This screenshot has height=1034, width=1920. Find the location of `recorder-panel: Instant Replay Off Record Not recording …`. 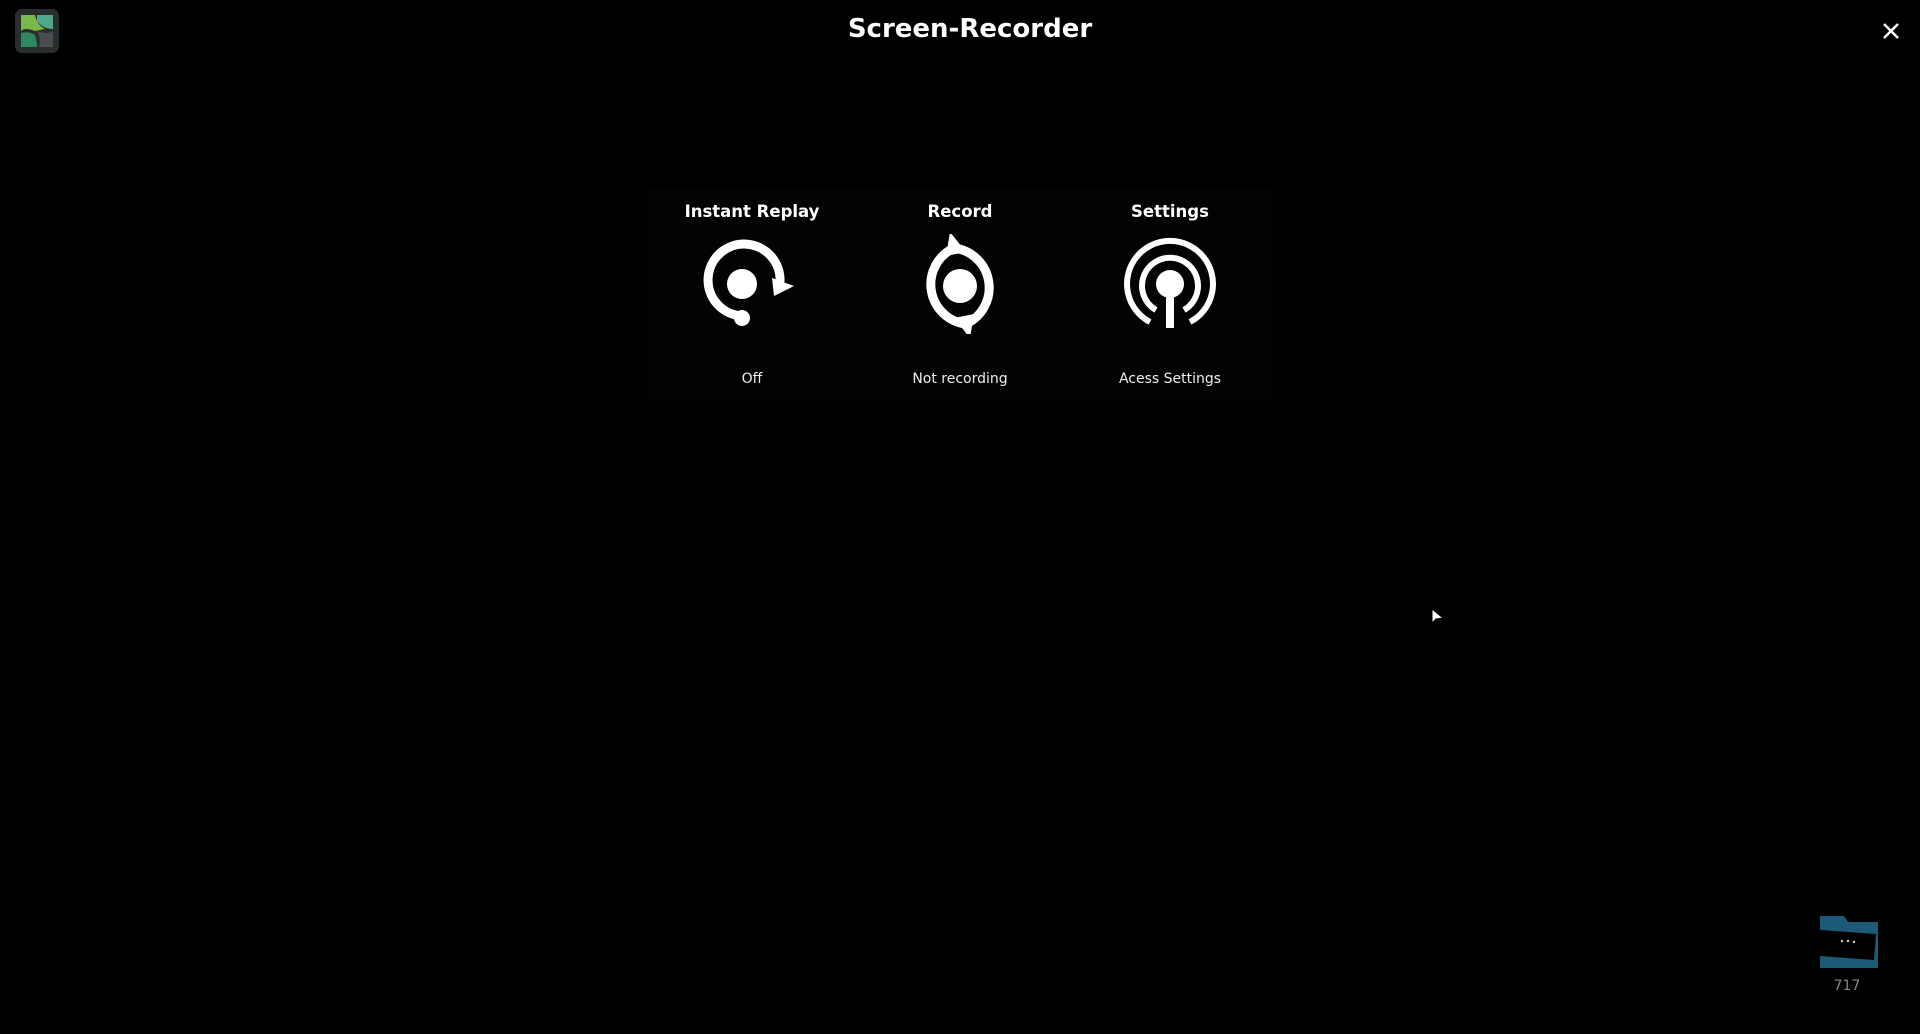

recorder-panel: Instant Replay Off Record Not recording … is located at coordinates (960, 294).